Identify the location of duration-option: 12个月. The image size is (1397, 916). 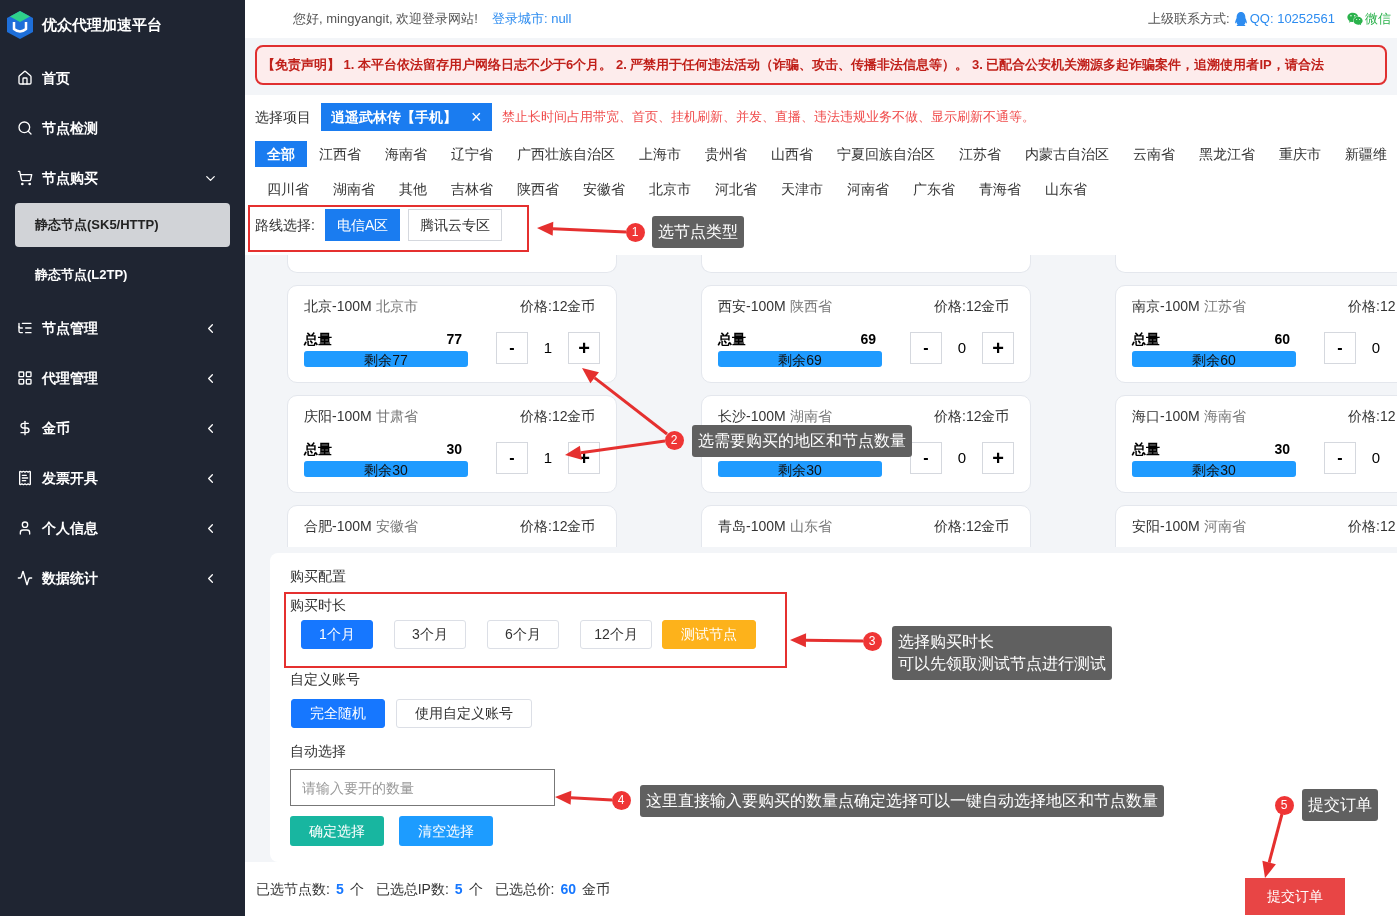
(616, 634).